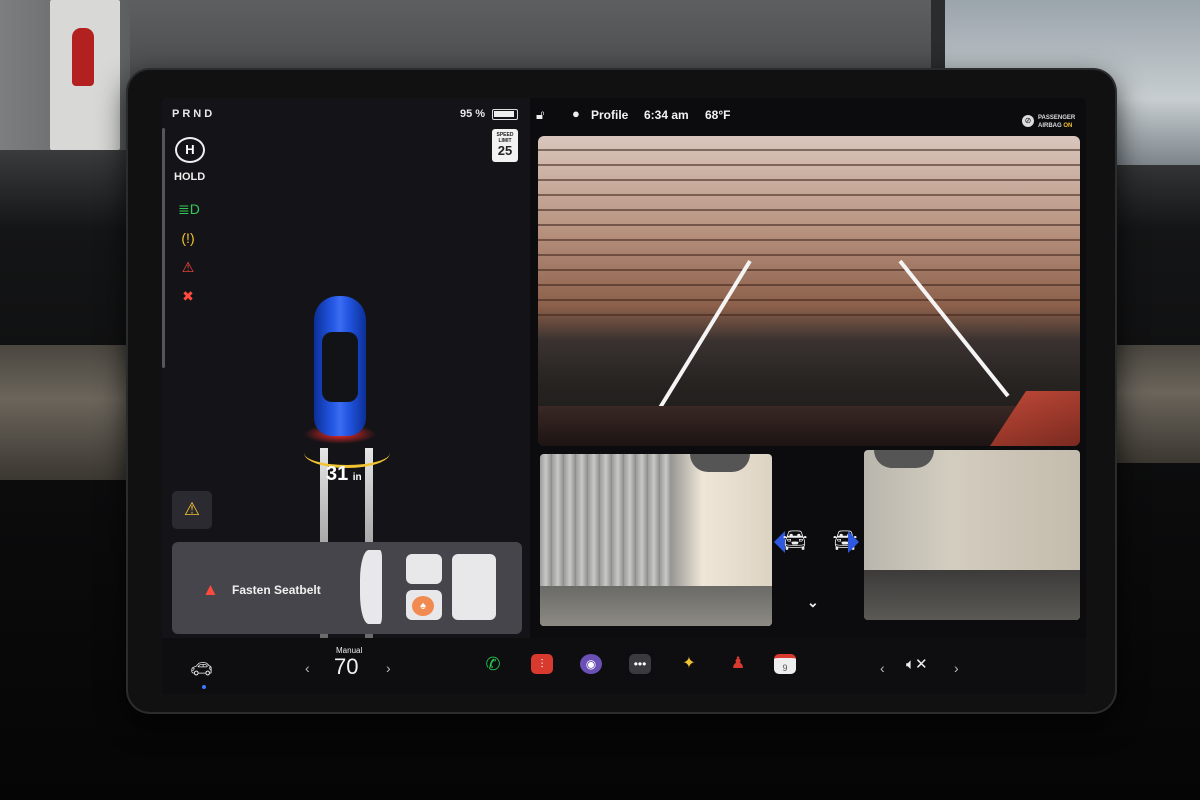  What do you see at coordinates (201, 669) in the screenshot?
I see `car-icon: 🚗︎` at bounding box center [201, 669].